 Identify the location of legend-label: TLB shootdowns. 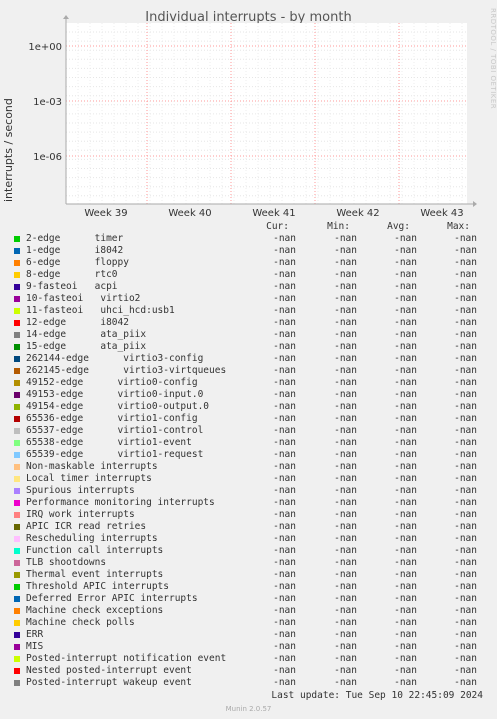
(66, 562).